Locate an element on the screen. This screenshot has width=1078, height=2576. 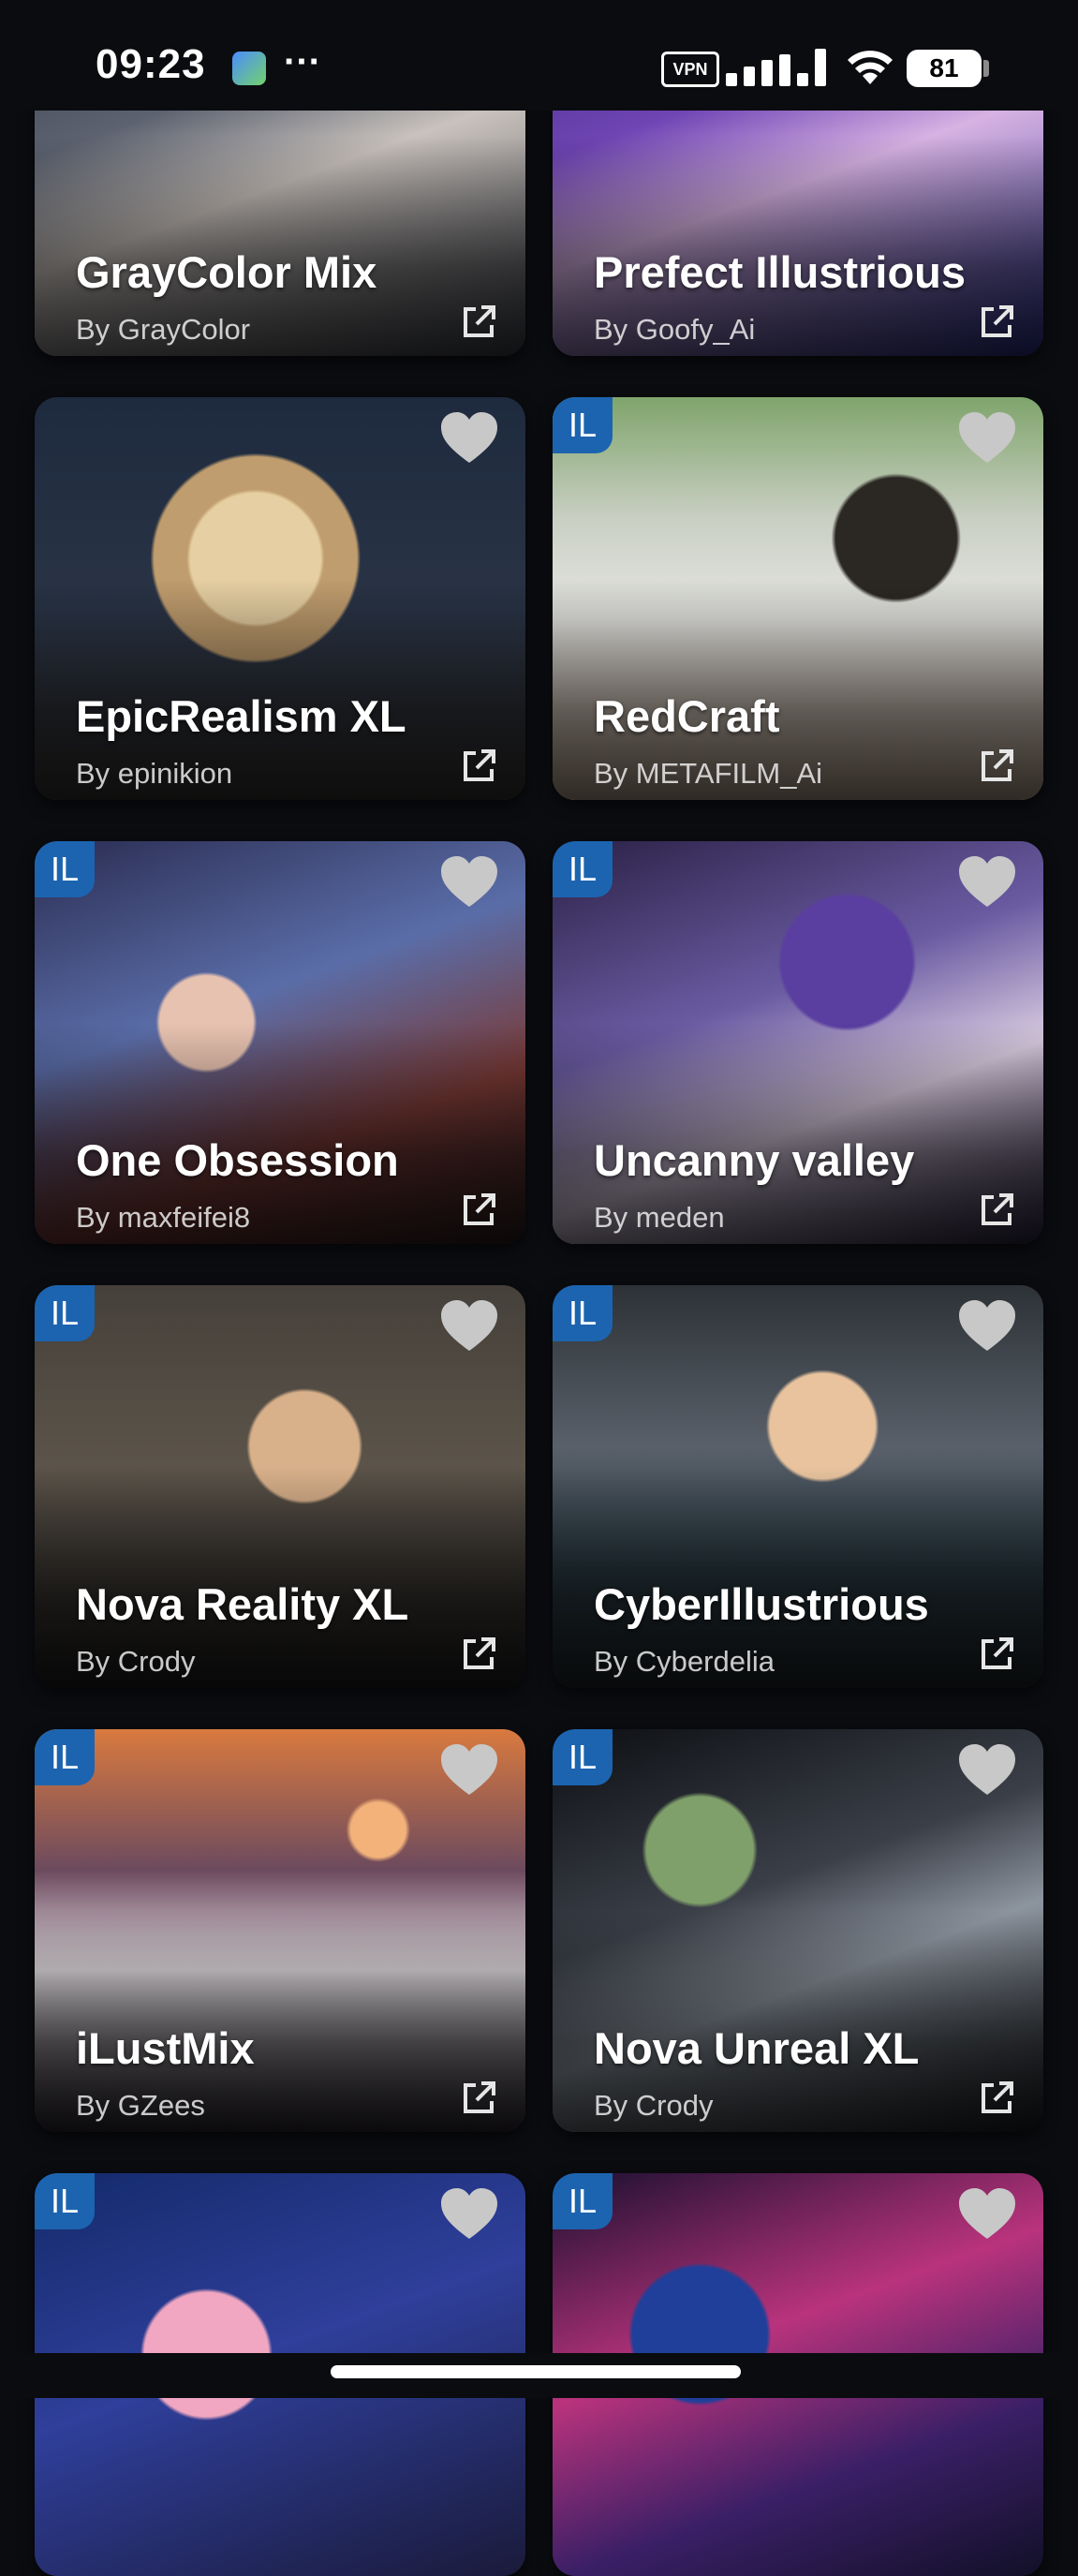
model-author: By Cyberdelia is located at coordinates (684, 1661).